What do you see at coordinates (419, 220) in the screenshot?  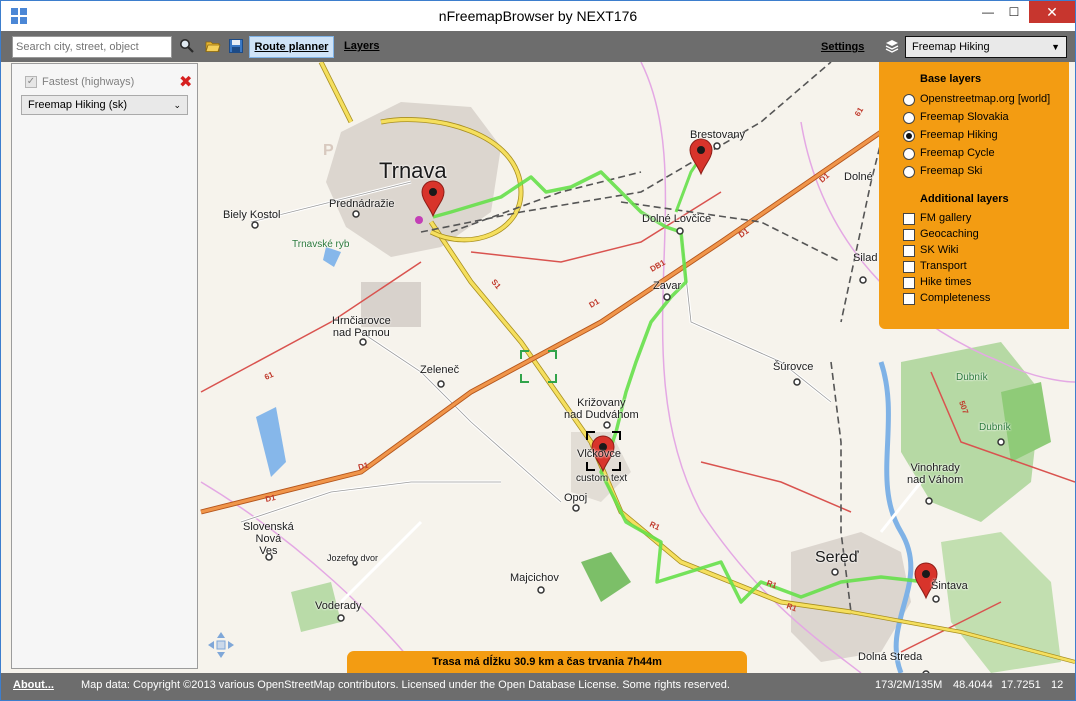 I see `hospital-icon` at bounding box center [419, 220].